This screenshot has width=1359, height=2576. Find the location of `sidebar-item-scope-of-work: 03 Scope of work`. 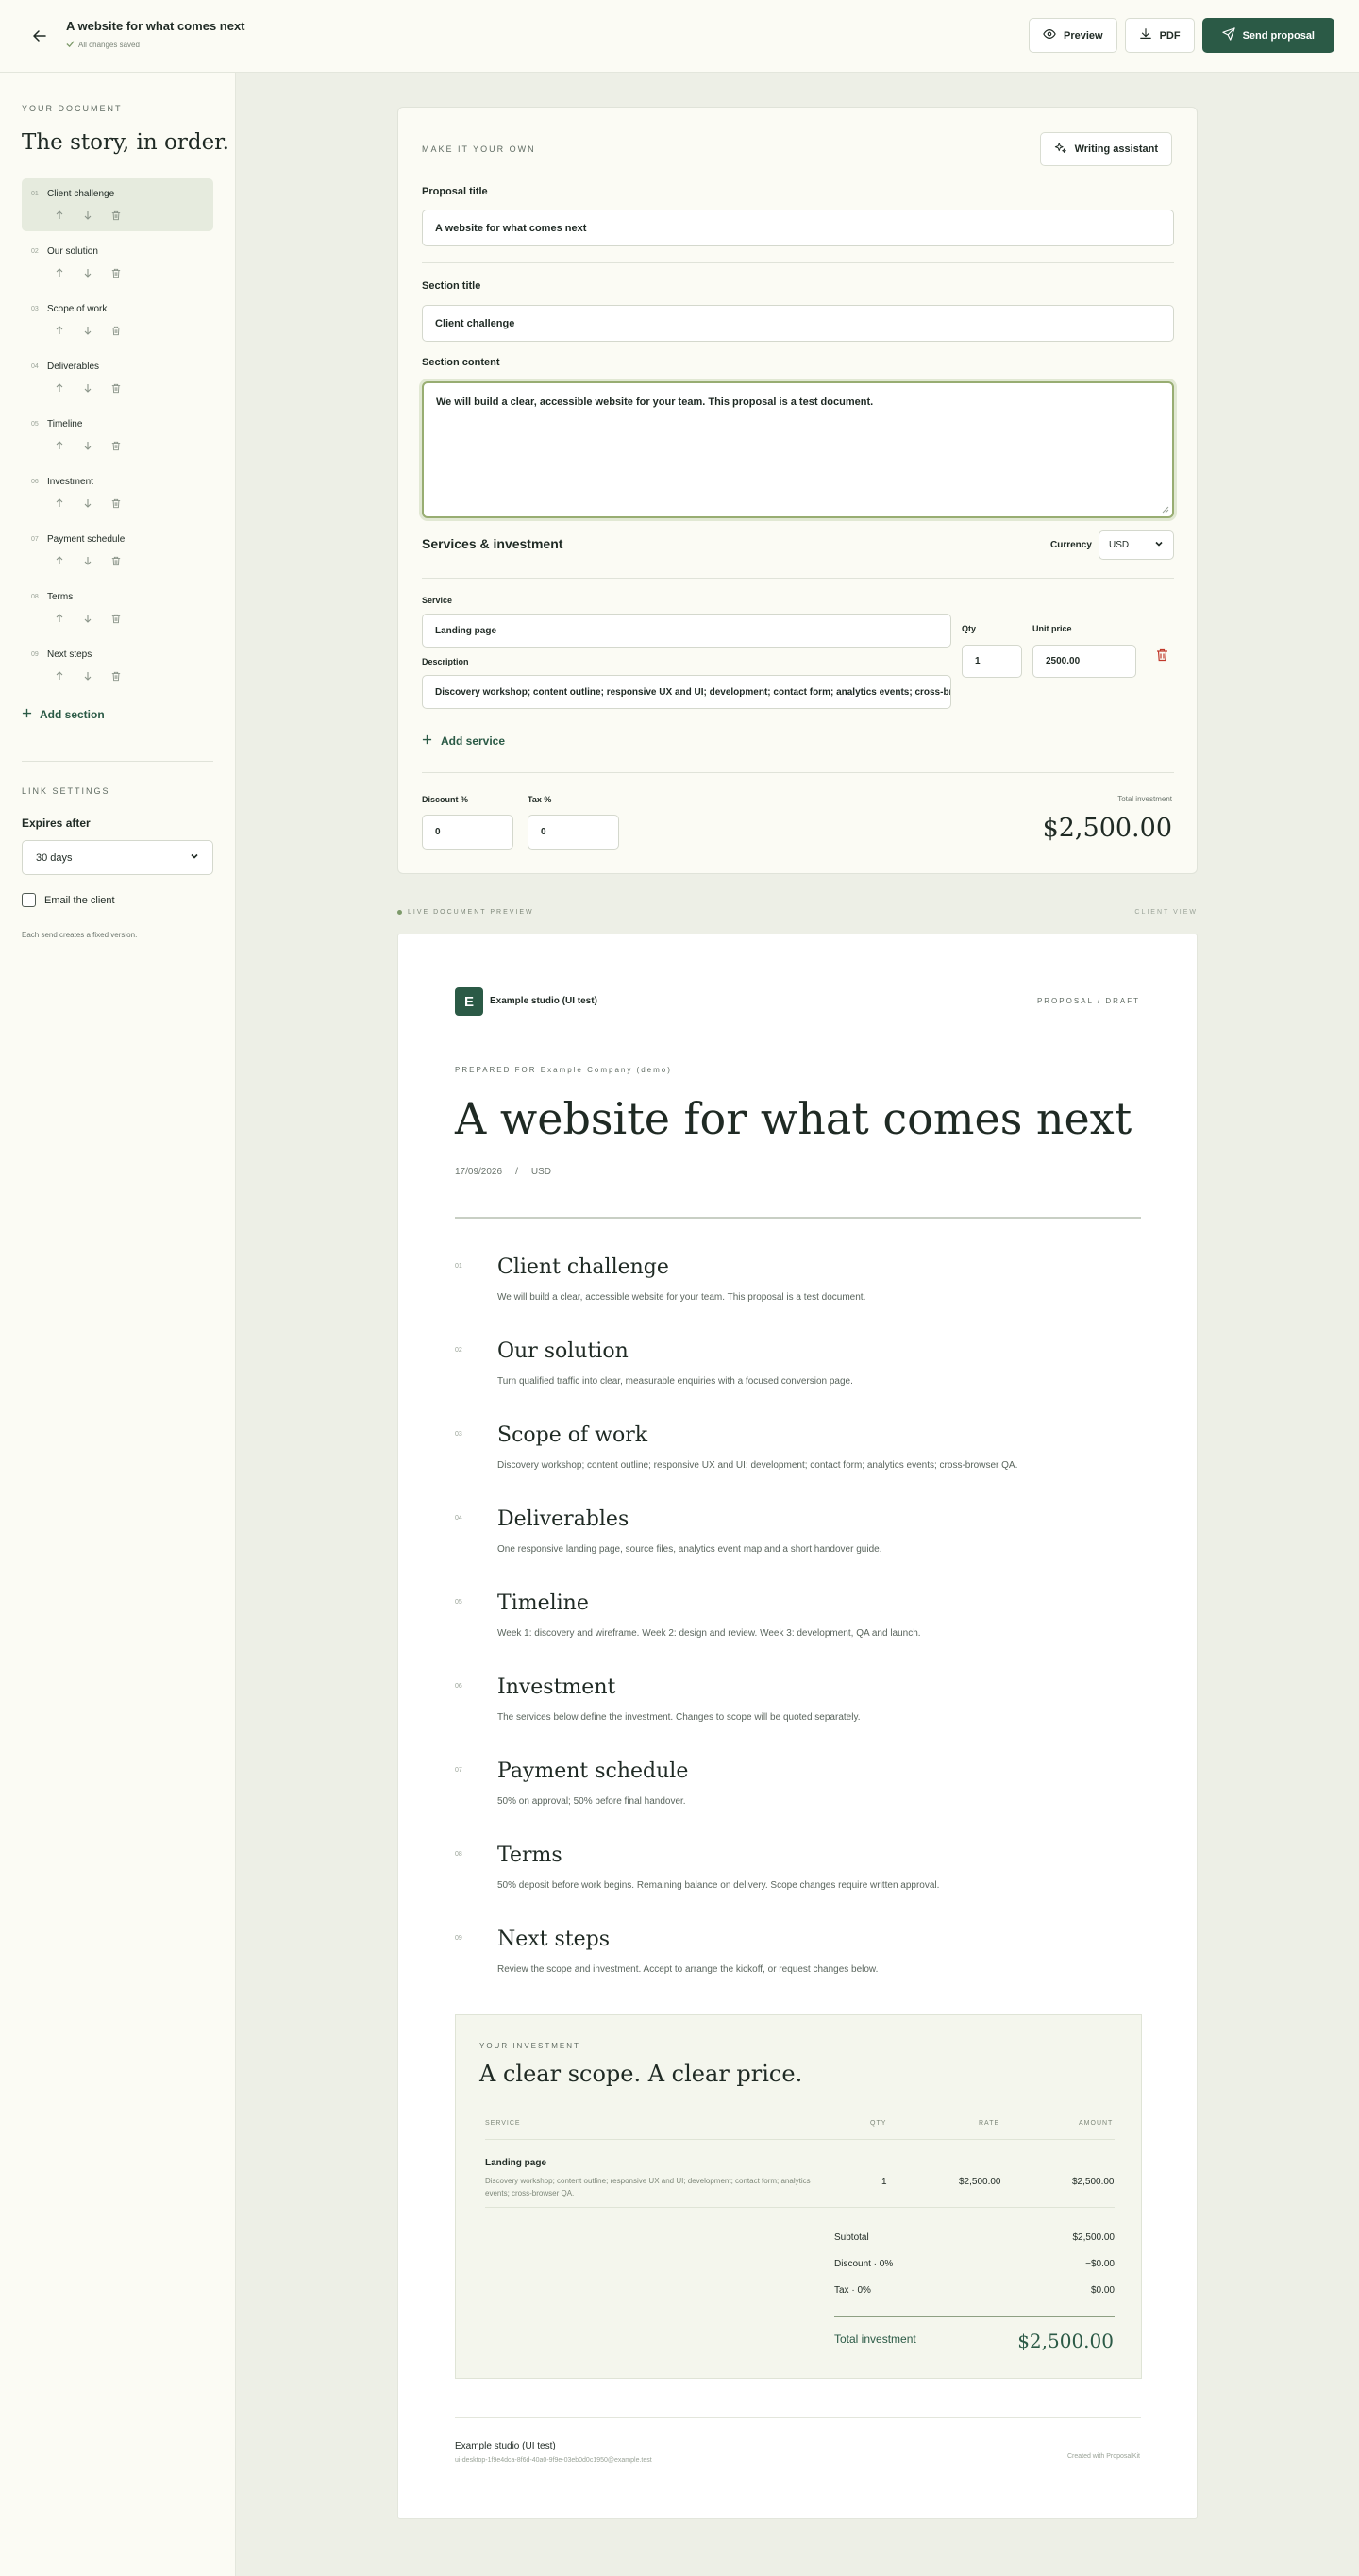

sidebar-item-scope-of-work: 03 Scope of work is located at coordinates (118, 320).